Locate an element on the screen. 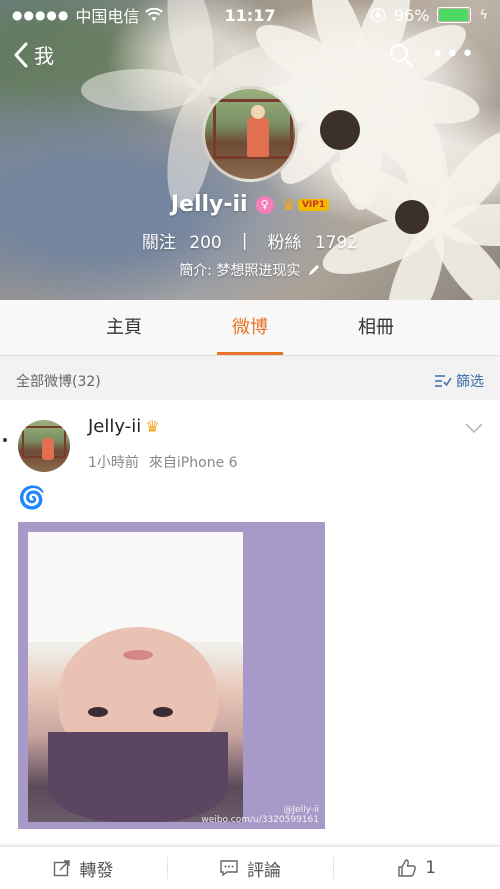  post-time: 1小時前 is located at coordinates (113, 463).